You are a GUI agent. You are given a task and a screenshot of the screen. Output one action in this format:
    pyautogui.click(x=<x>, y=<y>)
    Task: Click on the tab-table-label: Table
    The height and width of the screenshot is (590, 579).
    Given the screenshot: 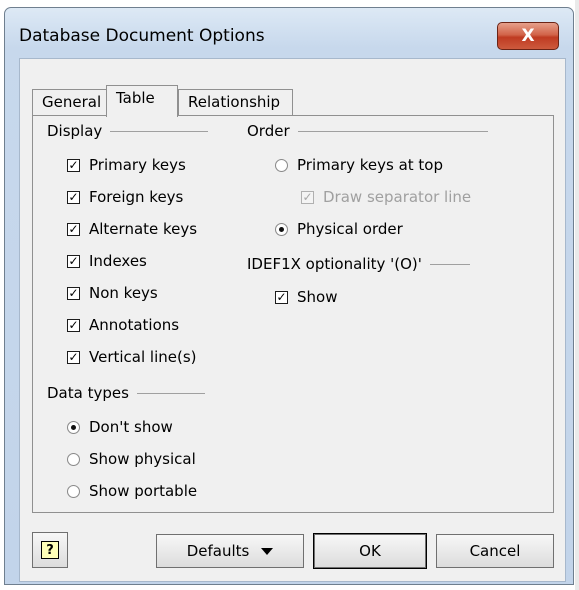 What is the action you would take?
    pyautogui.click(x=135, y=98)
    